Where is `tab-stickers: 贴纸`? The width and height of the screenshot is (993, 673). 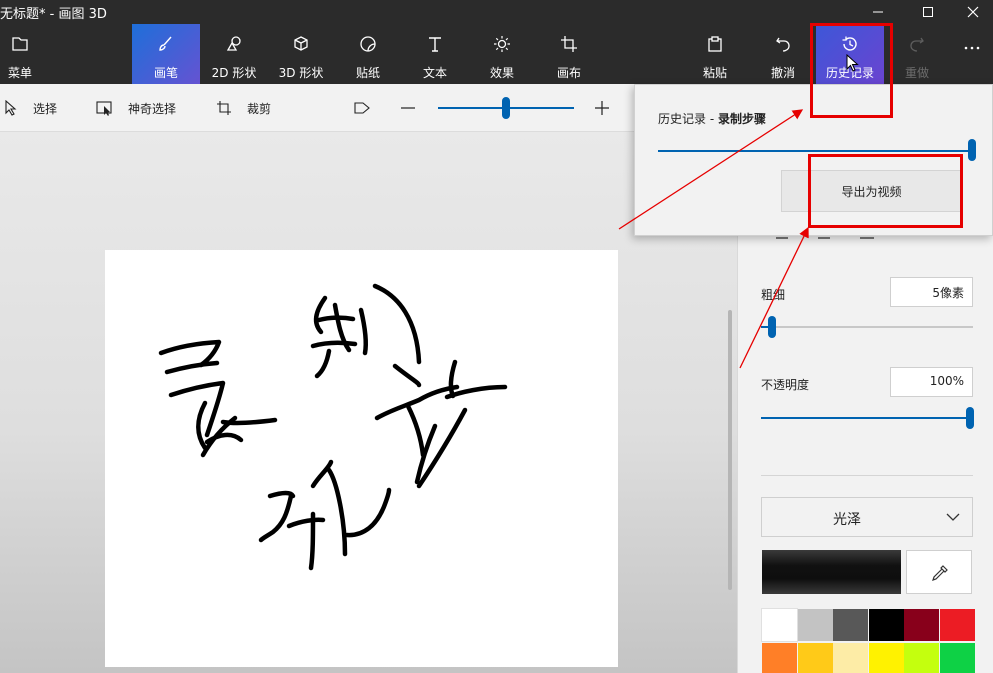
tab-stickers: 贴纸 is located at coordinates (368, 54).